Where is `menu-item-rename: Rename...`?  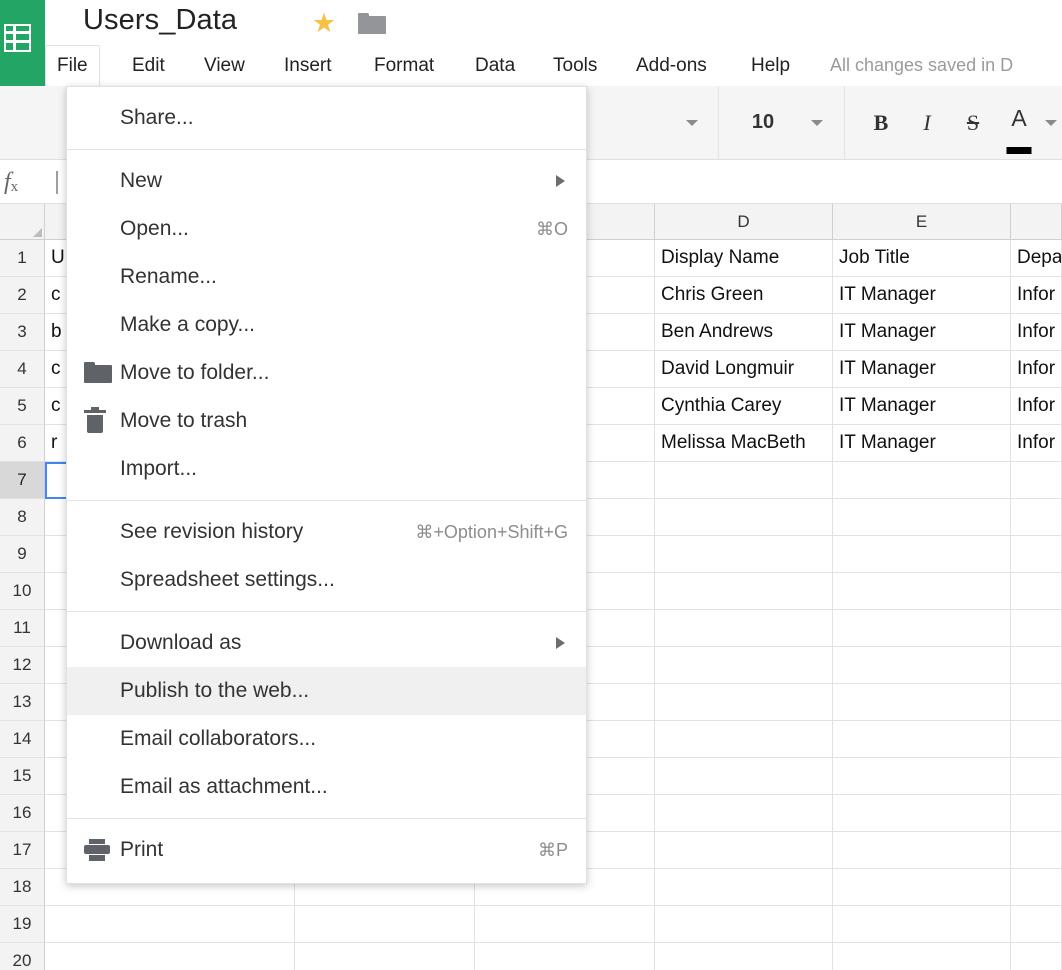
menu-item-rename: Rename... is located at coordinates (326, 277).